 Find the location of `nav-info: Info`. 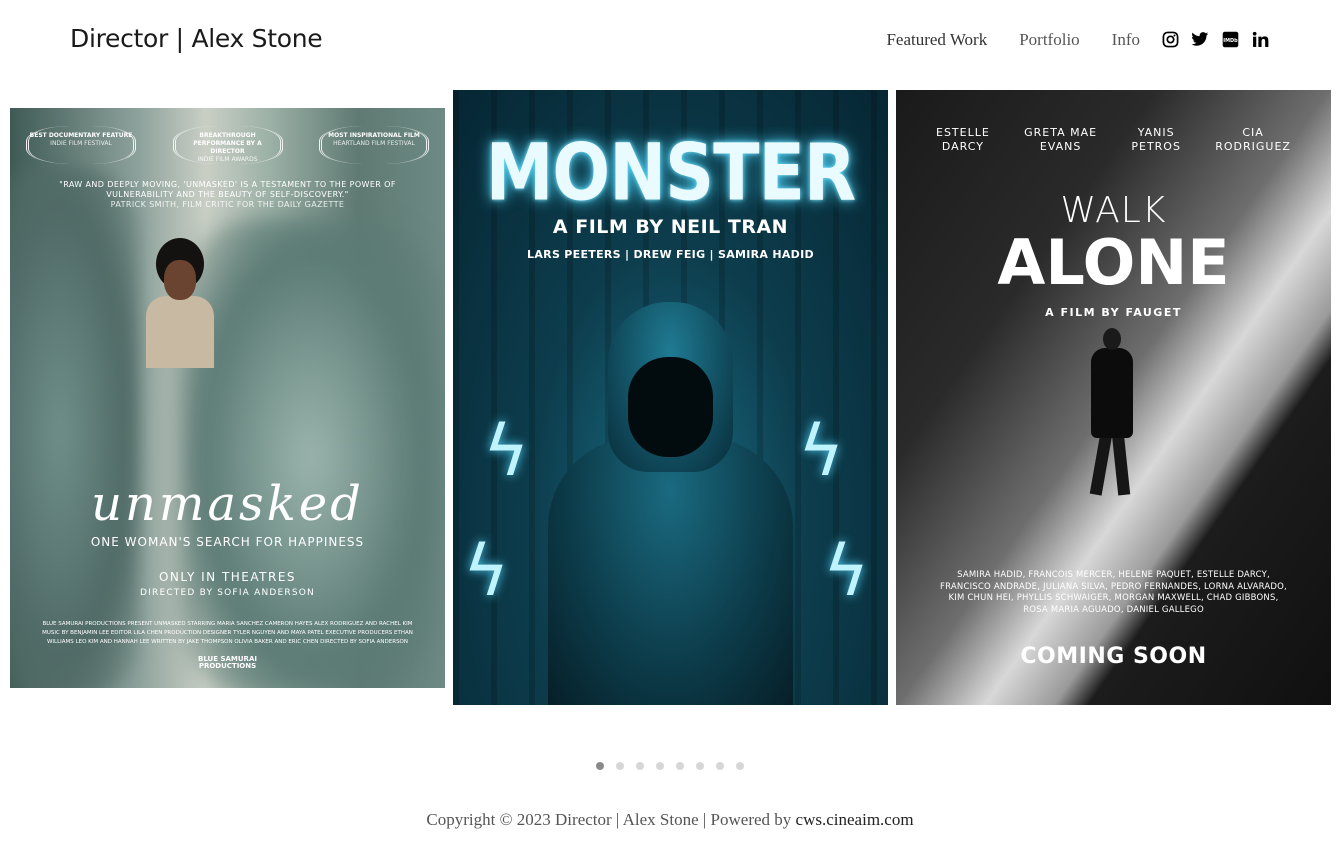

nav-info: Info is located at coordinates (1126, 40).